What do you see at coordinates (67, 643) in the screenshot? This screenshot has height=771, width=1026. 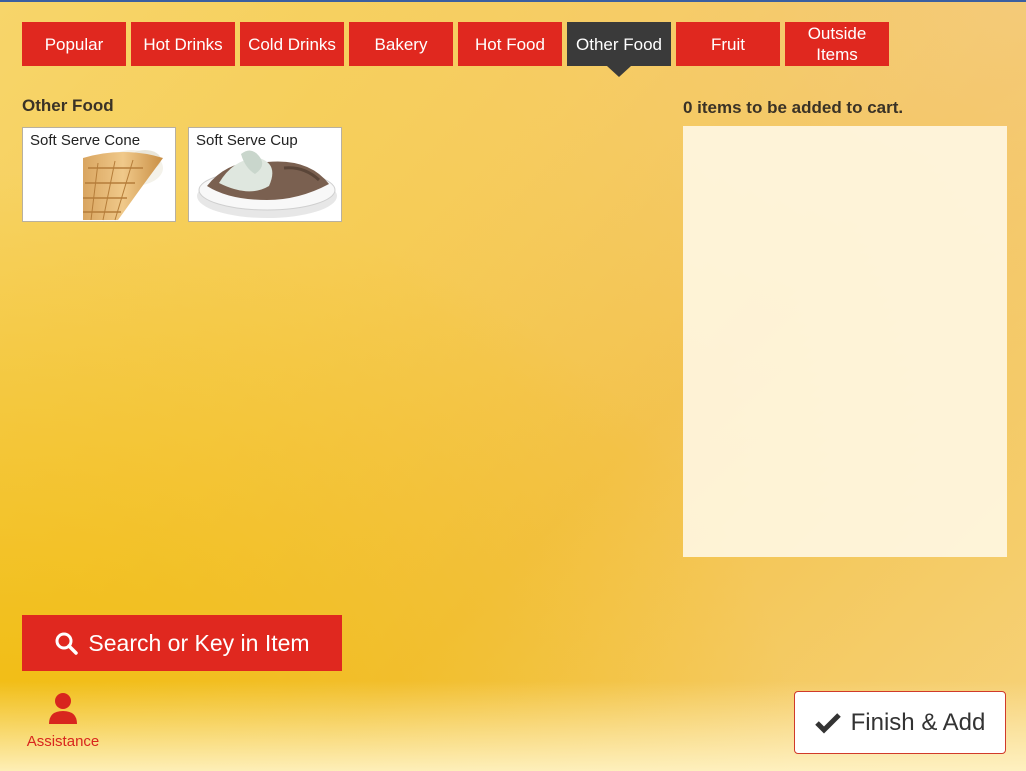 I see `search-icon` at bounding box center [67, 643].